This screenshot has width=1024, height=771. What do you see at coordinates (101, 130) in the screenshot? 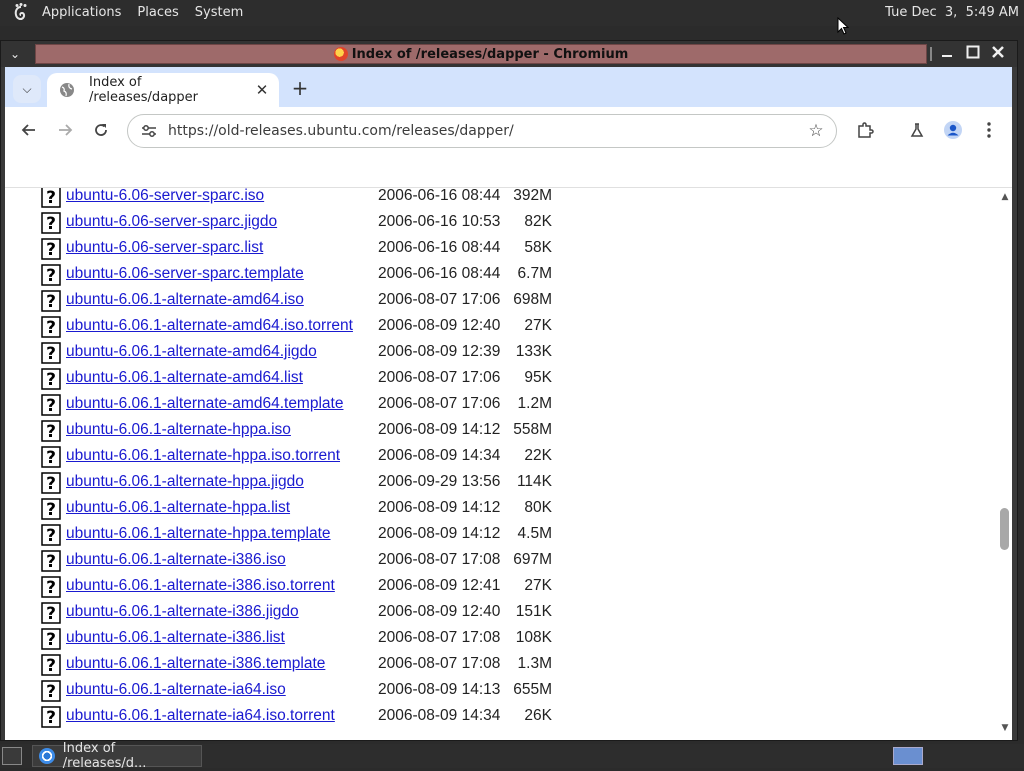
I see `reload-icon` at bounding box center [101, 130].